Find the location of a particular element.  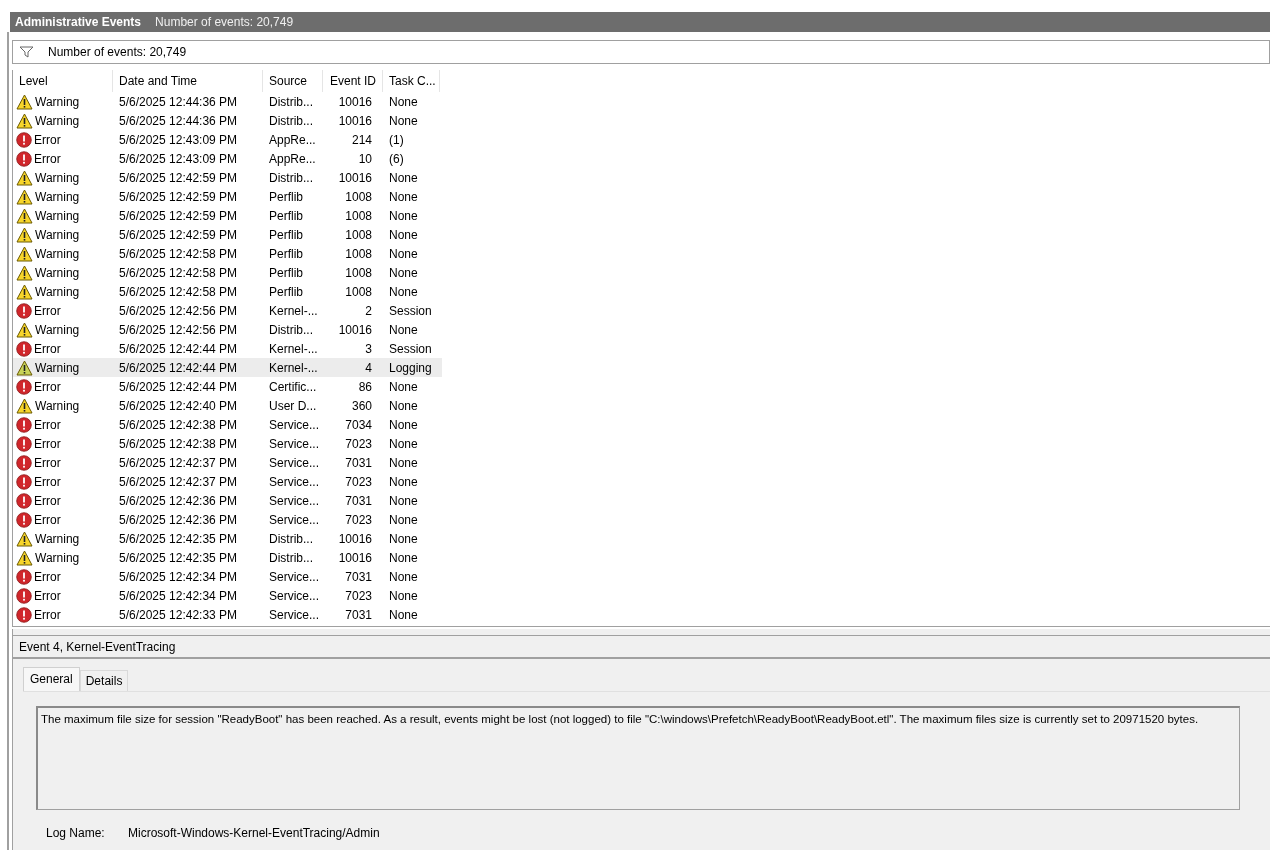

event-row: Warning 5/6/2025 12:42:59 PM Distrib... 10016 None is located at coordinates (227, 177).